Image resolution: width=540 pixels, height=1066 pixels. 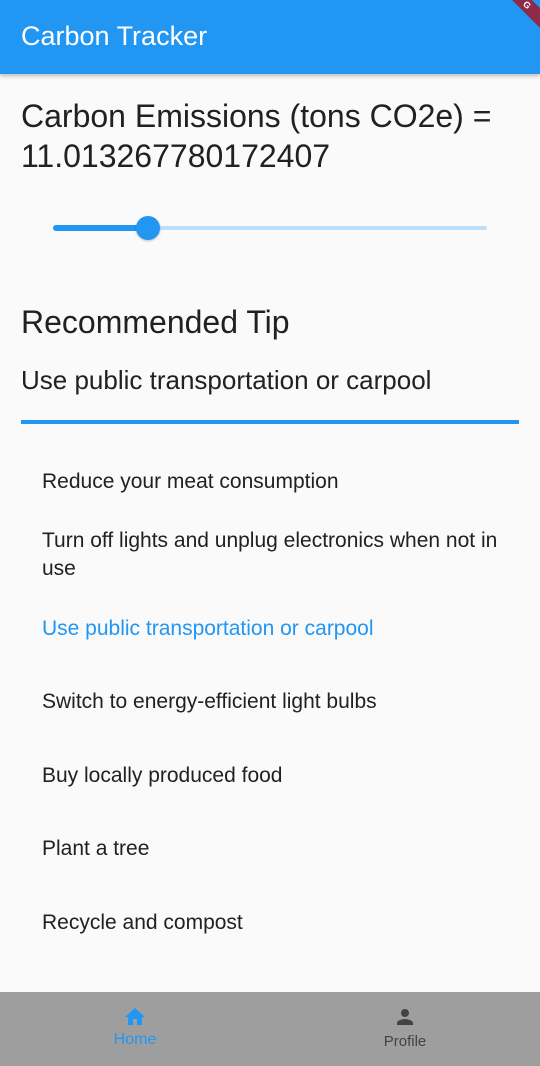 What do you see at coordinates (405, 1041) in the screenshot?
I see `nav-label-profile: Profile` at bounding box center [405, 1041].